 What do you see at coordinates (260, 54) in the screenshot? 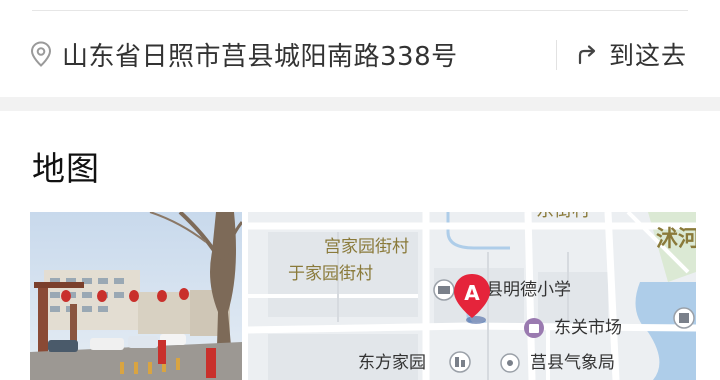
I see `address-text: 山东省日照市莒县城阳南路338号` at bounding box center [260, 54].